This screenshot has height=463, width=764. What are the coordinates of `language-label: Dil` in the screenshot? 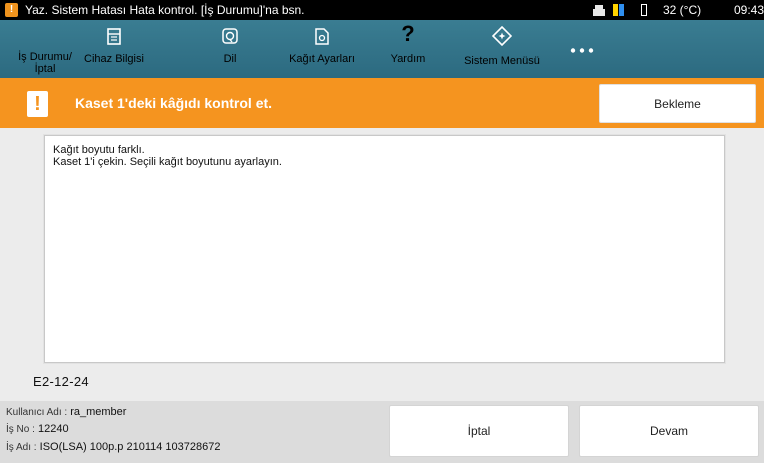 It's located at (230, 59).